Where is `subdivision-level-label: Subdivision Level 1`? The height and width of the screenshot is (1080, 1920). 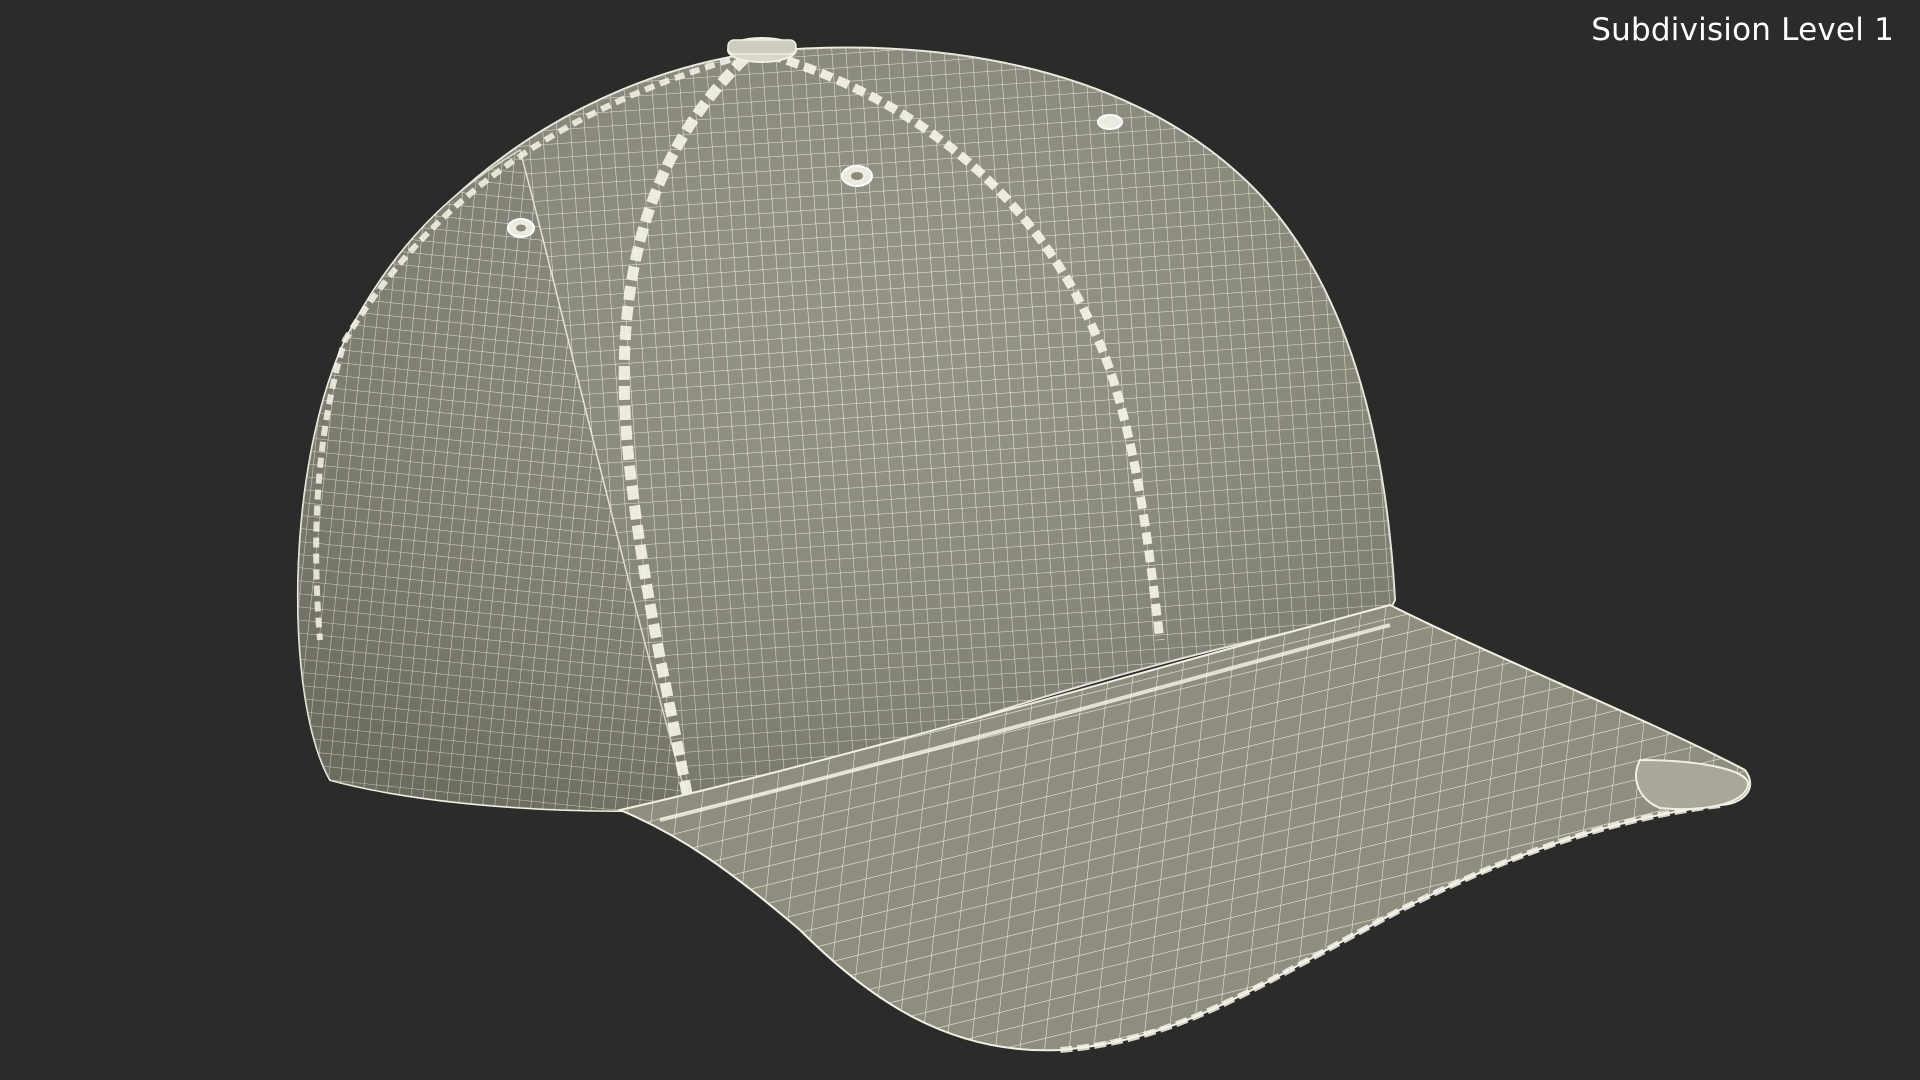
subdivision-level-label: Subdivision Level 1 is located at coordinates (1742, 30).